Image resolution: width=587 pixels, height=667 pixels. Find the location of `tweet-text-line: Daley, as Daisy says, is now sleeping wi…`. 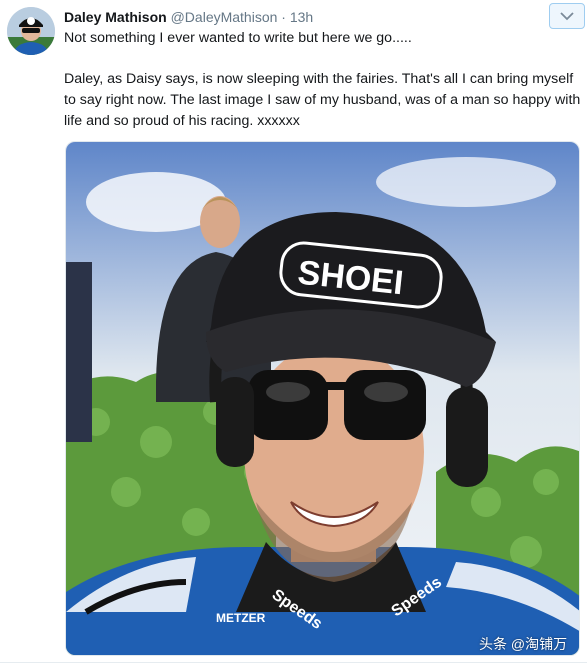

tweet-text-line: Daley, as Daisy says, is now sleeping wi… is located at coordinates (319, 79).